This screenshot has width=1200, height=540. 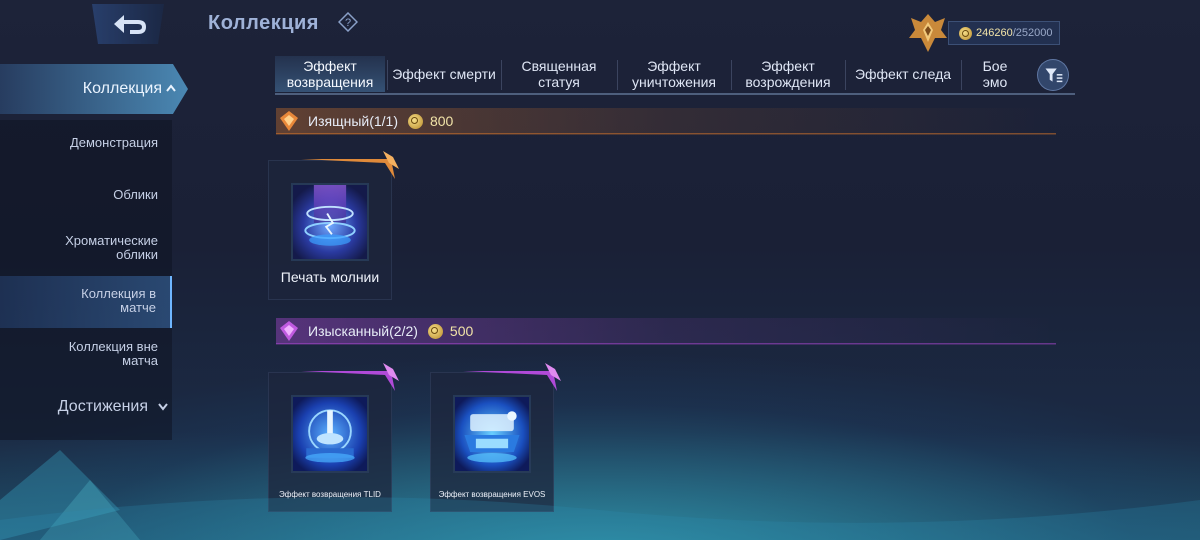 What do you see at coordinates (666, 331) in the screenshot?
I see `section-header-exquisite: Изысканный(2/2) 500` at bounding box center [666, 331].